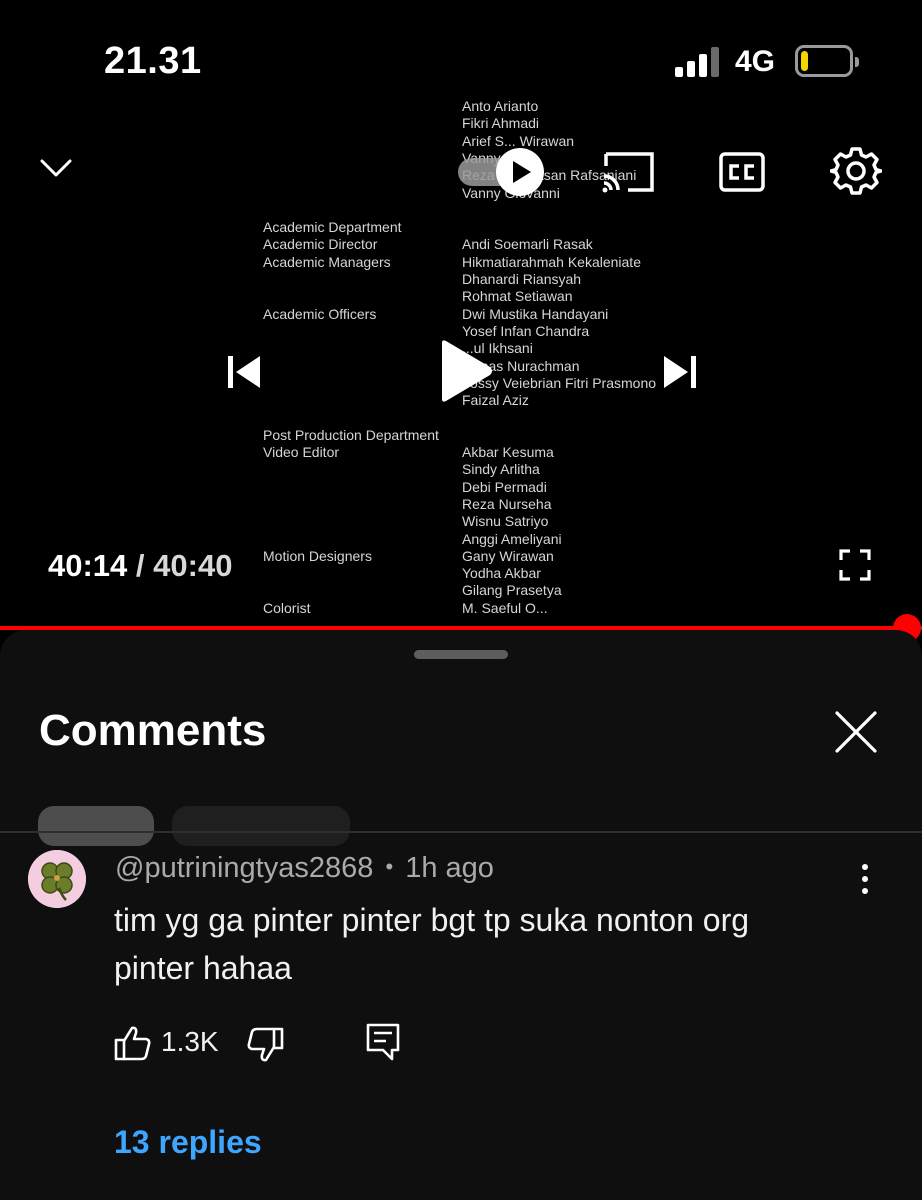 This screenshot has width=922, height=1200. Describe the element at coordinates (855, 565) in the screenshot. I see `fullscreen-icon` at that location.